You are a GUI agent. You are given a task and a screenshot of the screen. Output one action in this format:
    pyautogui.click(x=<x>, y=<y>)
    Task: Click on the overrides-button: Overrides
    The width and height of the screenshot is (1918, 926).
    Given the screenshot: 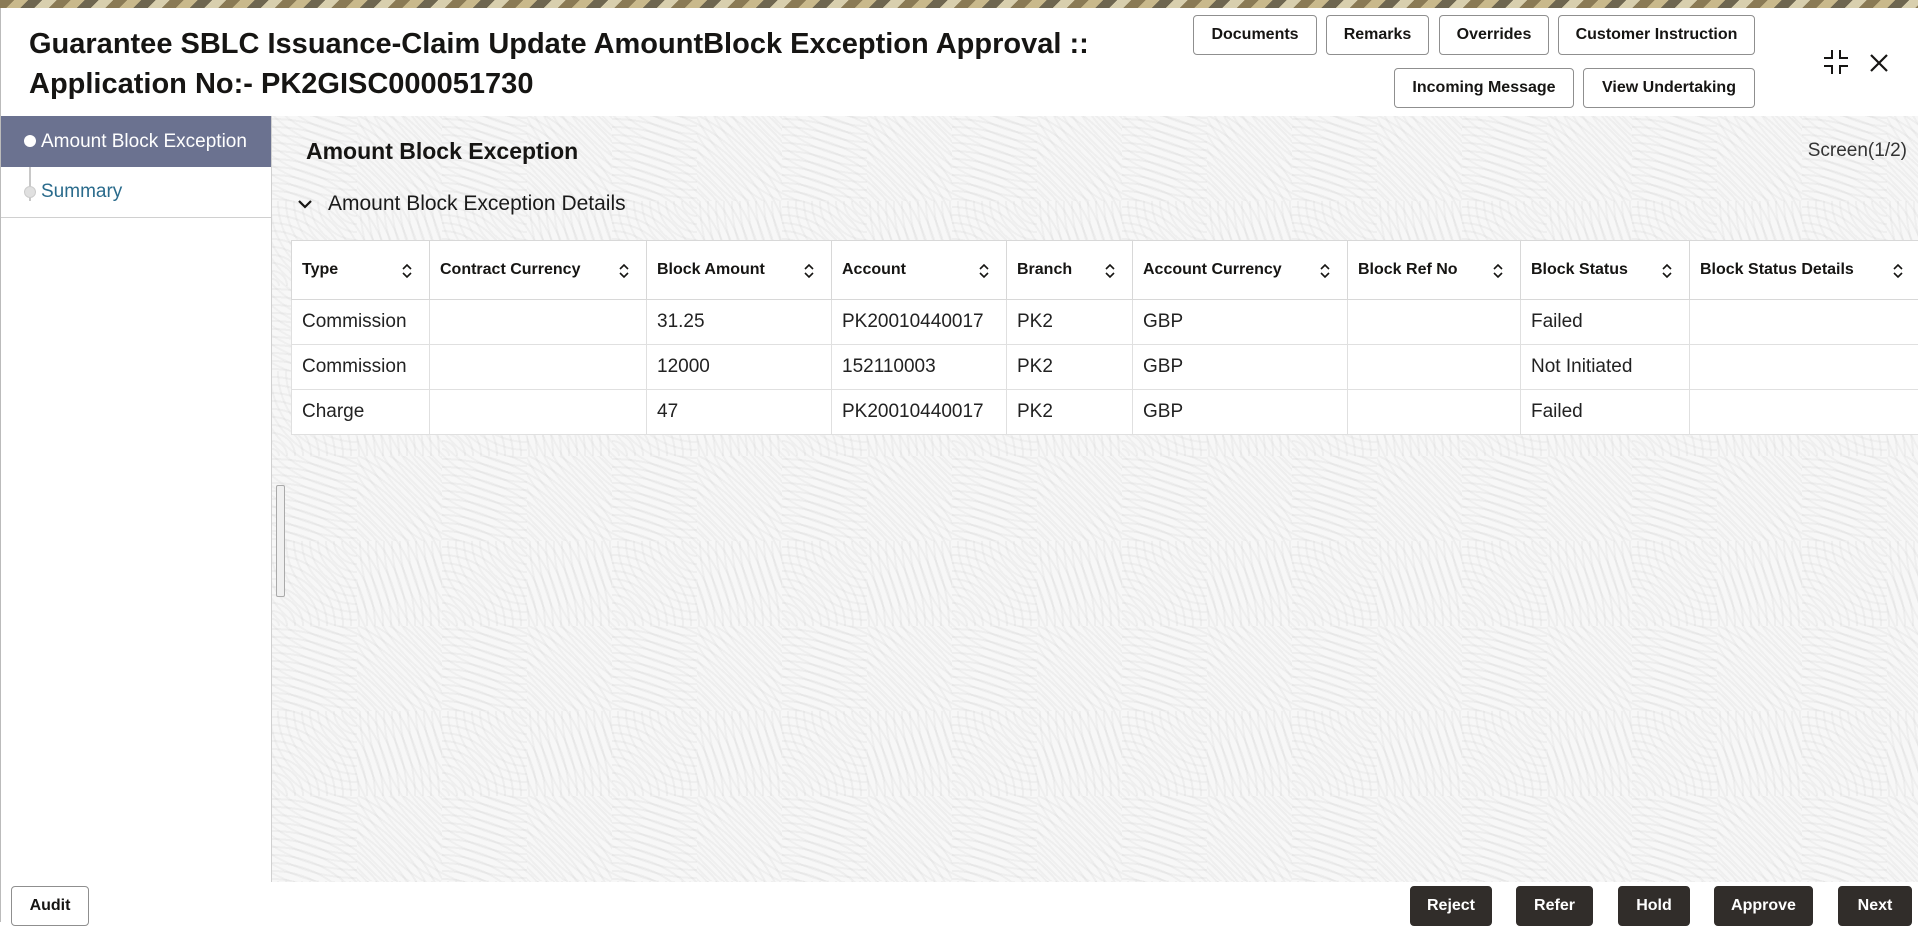 What is the action you would take?
    pyautogui.click(x=1494, y=35)
    